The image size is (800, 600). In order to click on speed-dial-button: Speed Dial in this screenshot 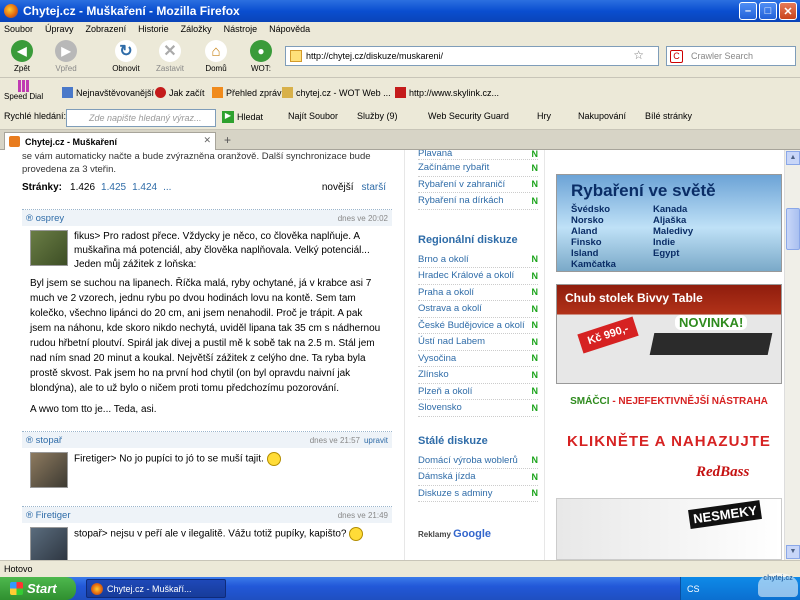, I will do `click(23, 90)`.